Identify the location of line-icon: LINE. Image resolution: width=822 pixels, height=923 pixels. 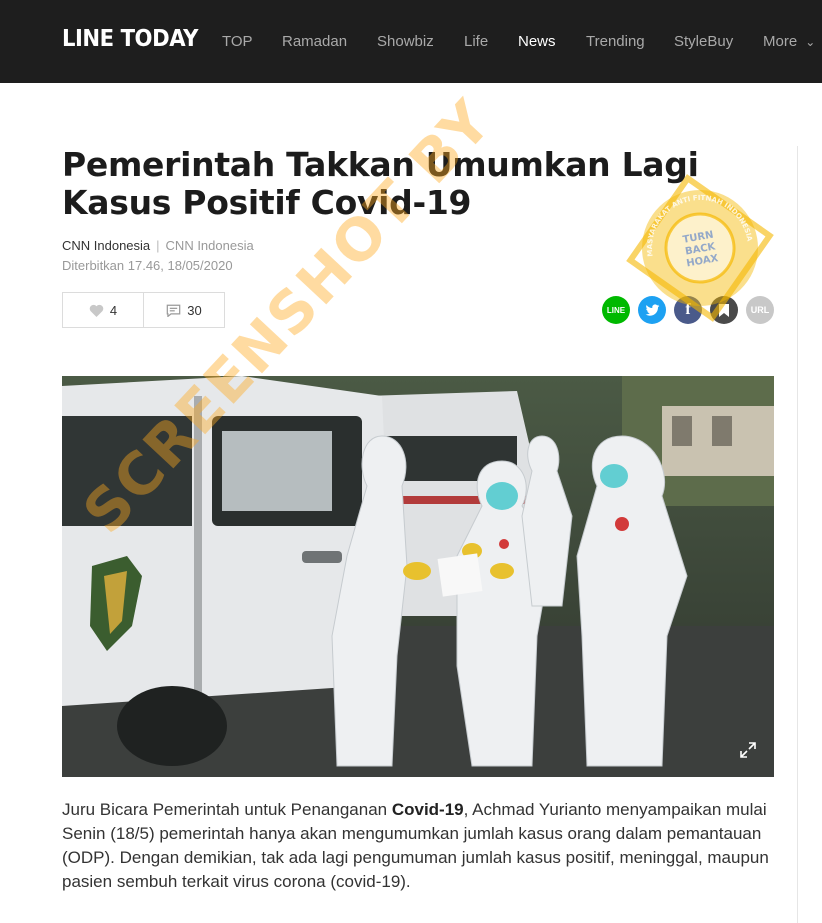
(616, 310).